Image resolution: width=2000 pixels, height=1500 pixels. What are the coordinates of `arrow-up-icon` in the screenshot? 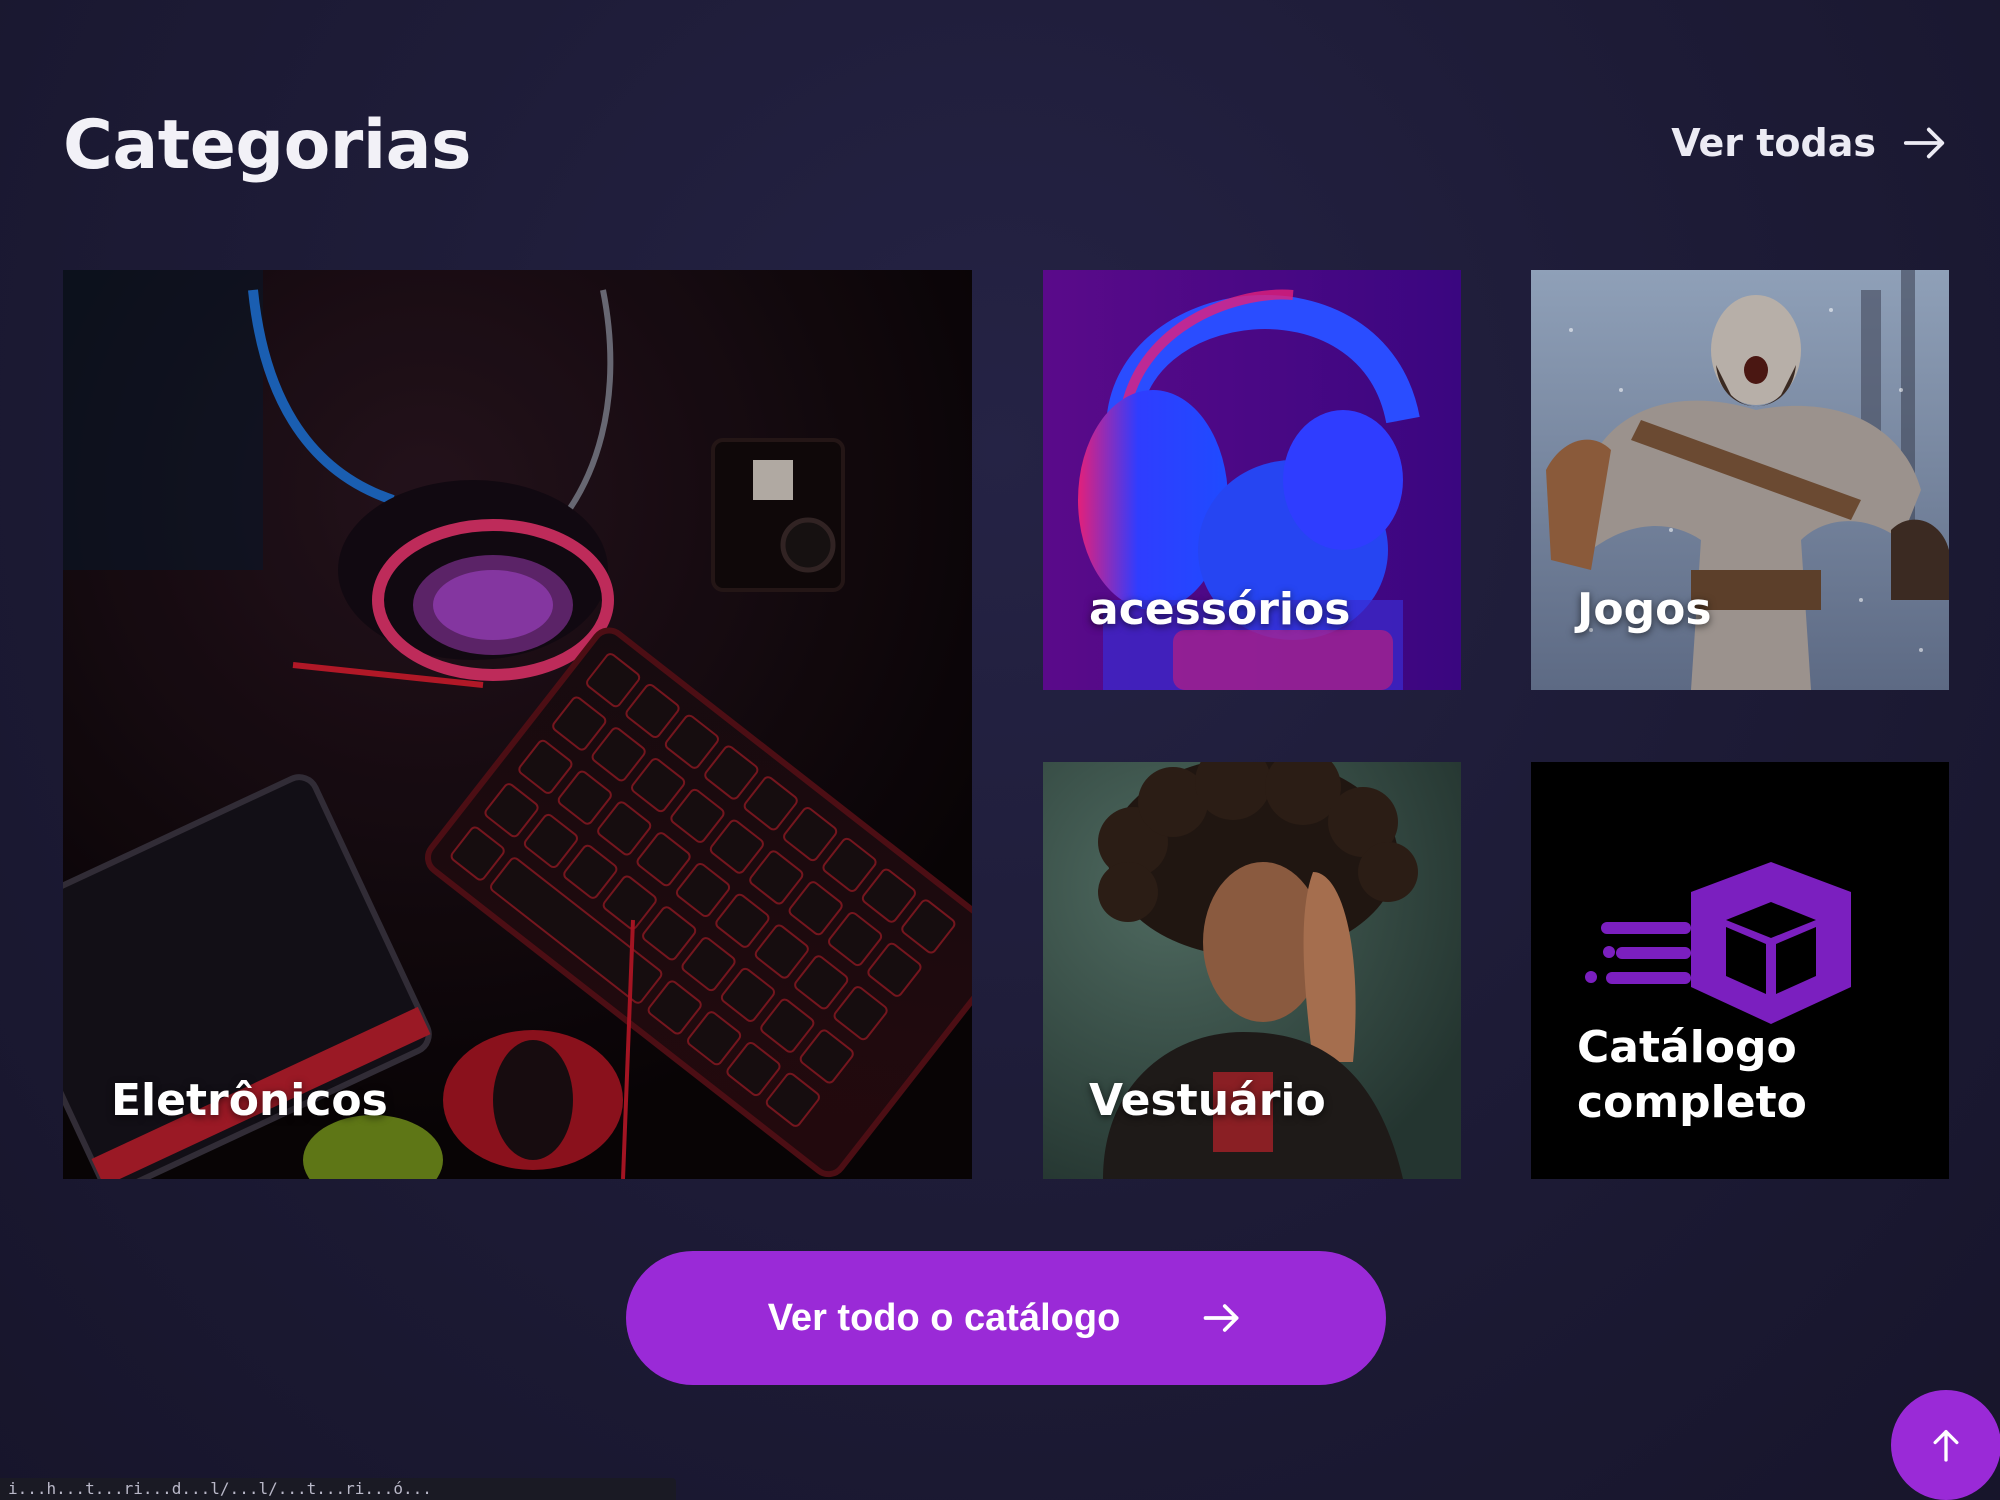 It's located at (1946, 1446).